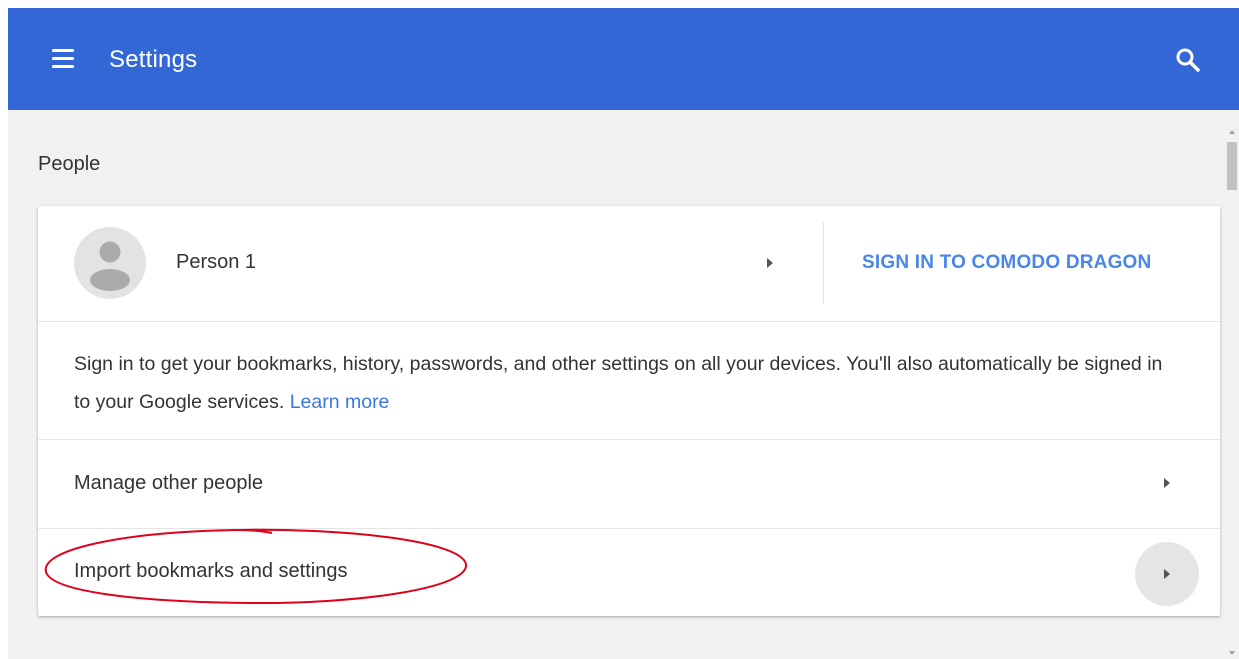  Describe the element at coordinates (629, 484) in the screenshot. I see `manage-other-people-row: Manage other people` at that location.